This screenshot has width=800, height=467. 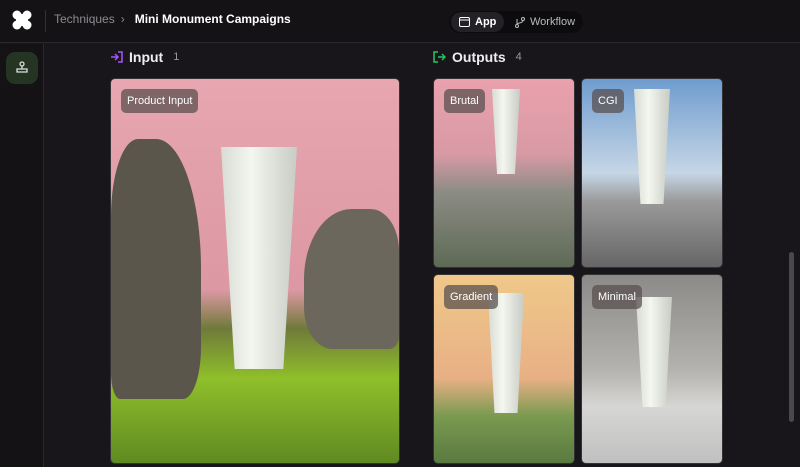 I want to click on divider, so click(x=45, y=21).